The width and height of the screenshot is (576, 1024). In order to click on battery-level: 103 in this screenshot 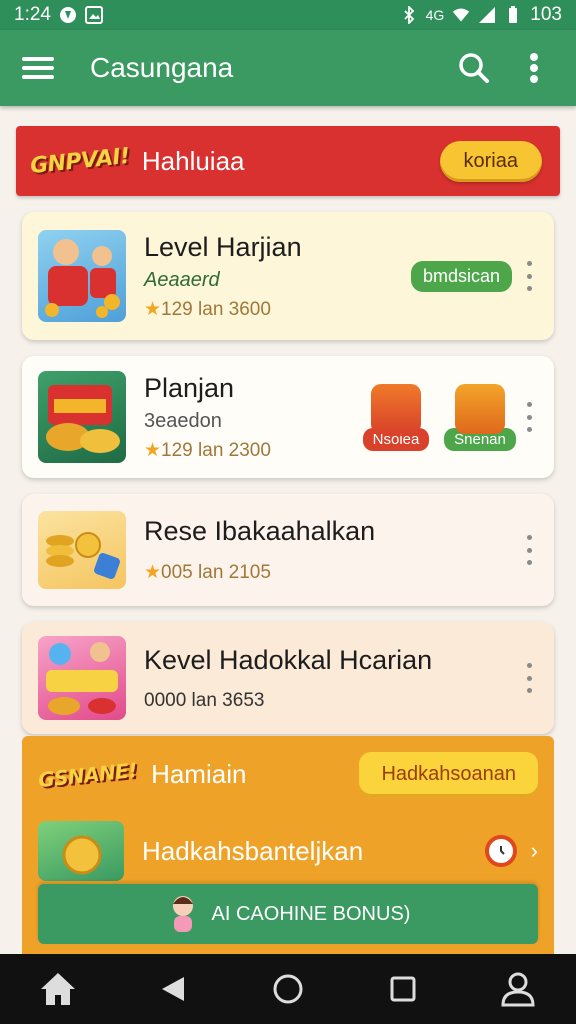, I will do `click(546, 14)`.